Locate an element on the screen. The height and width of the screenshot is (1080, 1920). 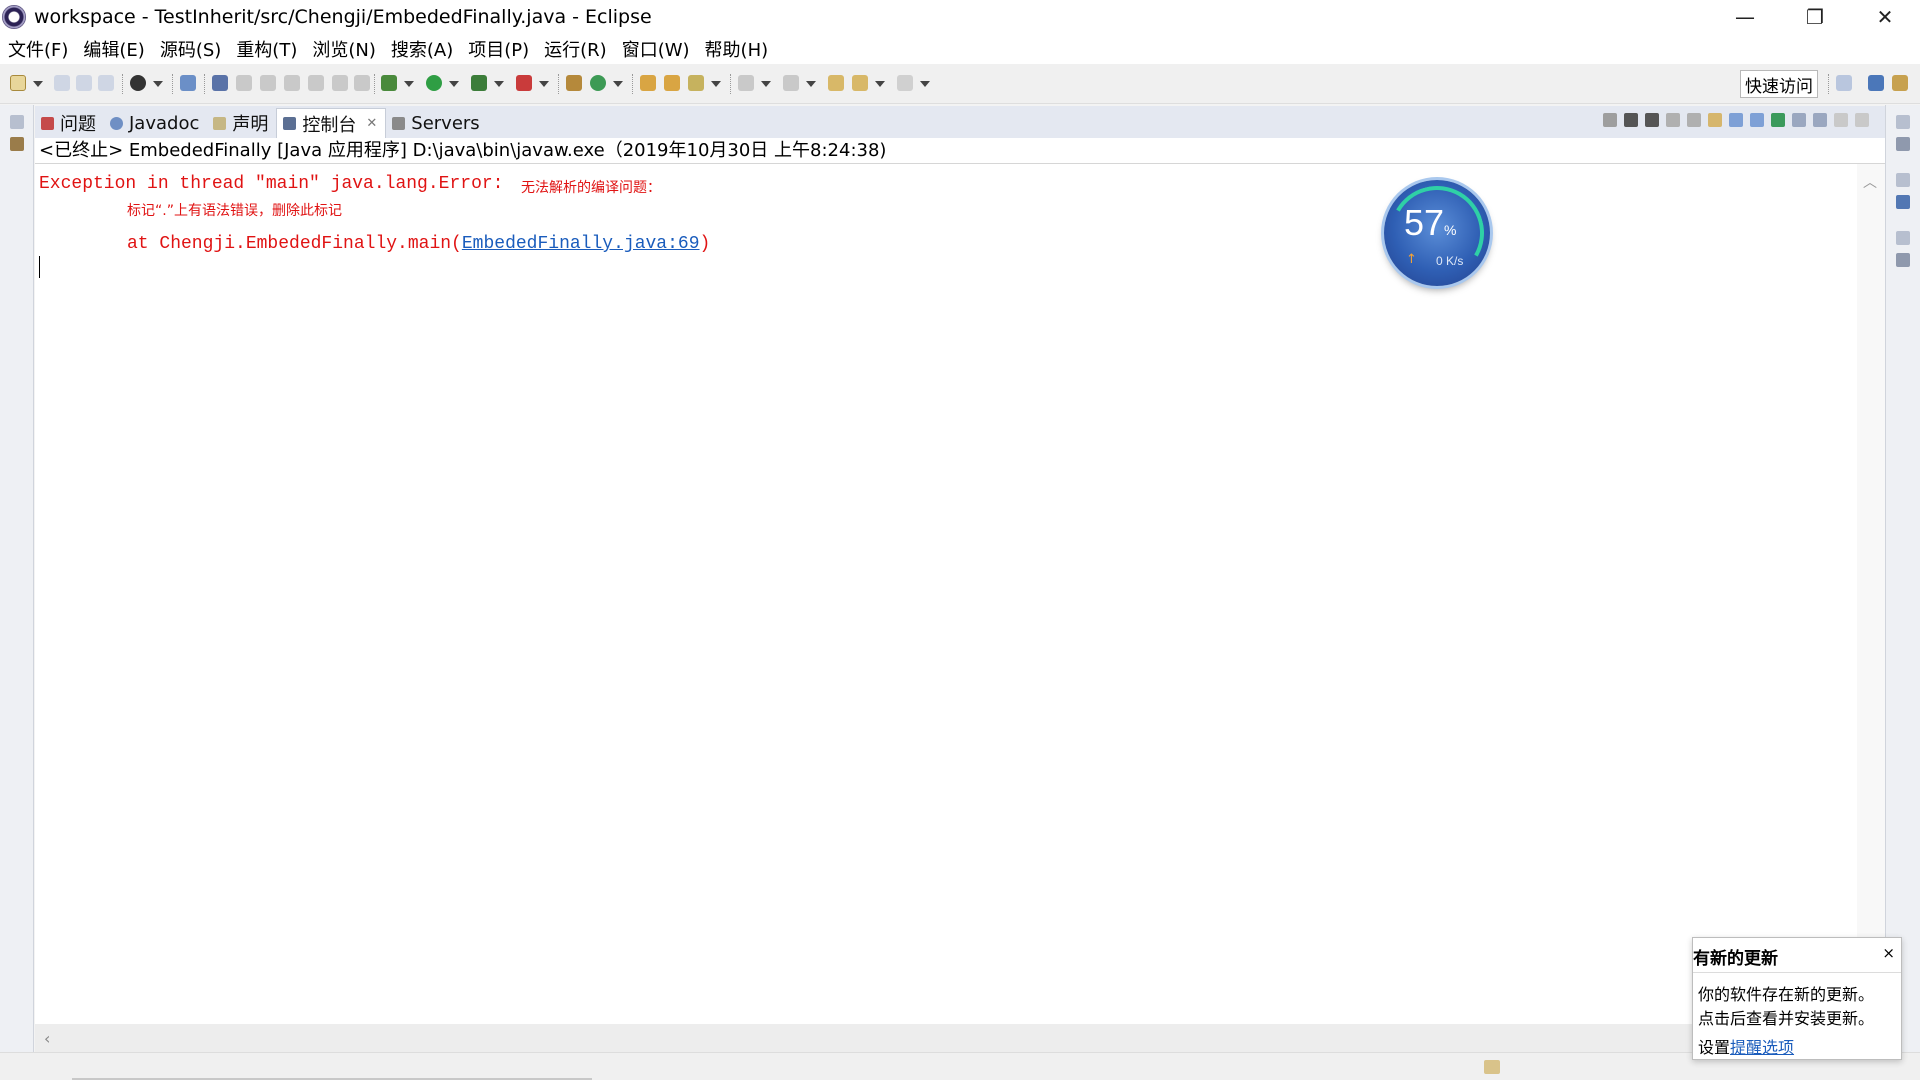
previous-annotation-dropdown-arrow-icon is located at coordinates (811, 84).